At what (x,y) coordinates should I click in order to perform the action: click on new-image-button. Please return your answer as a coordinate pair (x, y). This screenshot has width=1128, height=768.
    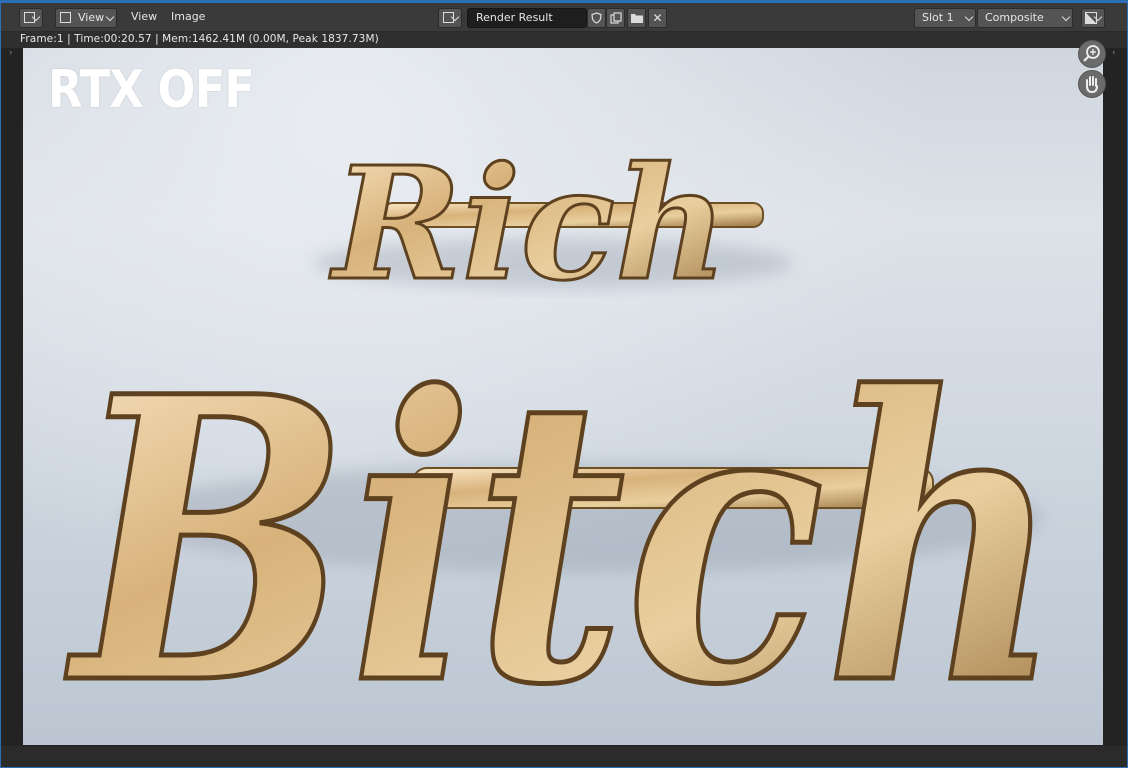
    Looking at the image, I should click on (615, 18).